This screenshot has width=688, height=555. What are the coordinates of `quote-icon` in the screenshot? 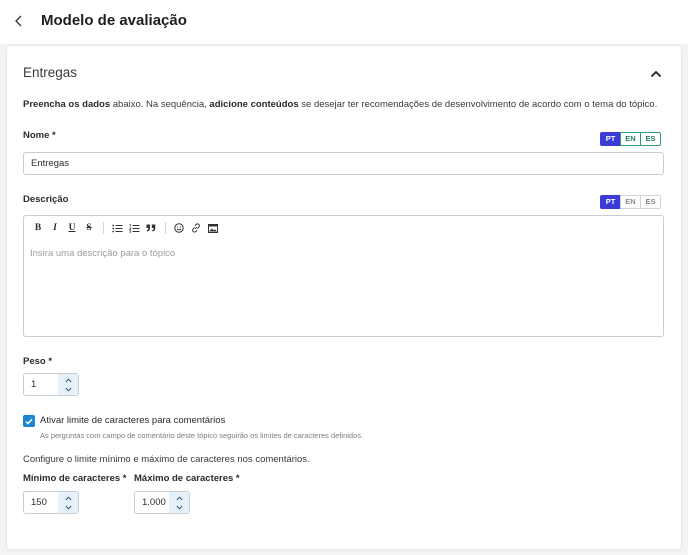 It's located at (151, 228).